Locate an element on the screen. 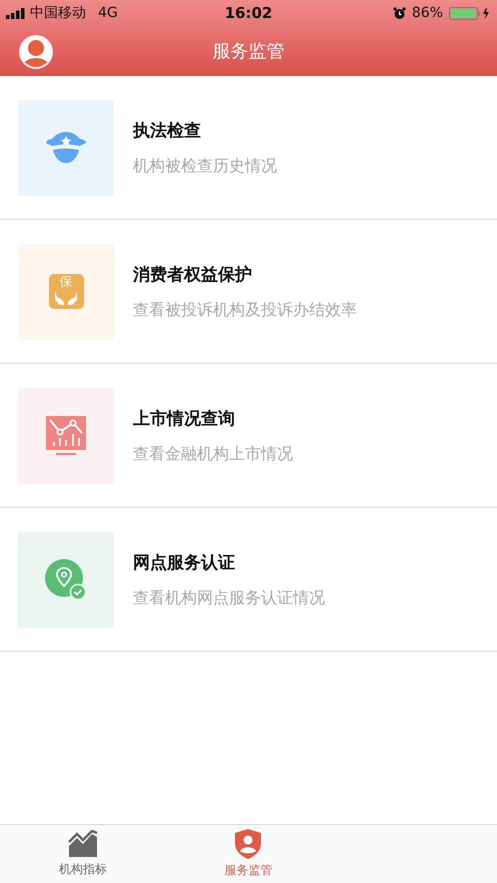 The image size is (497, 883). service-description: 查看金融机构上市情况 is located at coordinates (213, 454).